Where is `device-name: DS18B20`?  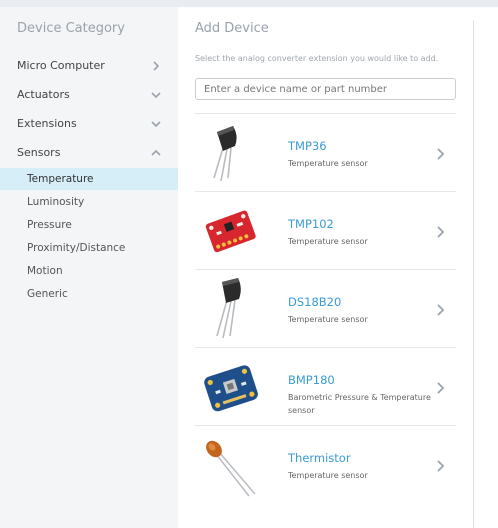 device-name: DS18B20 is located at coordinates (315, 302).